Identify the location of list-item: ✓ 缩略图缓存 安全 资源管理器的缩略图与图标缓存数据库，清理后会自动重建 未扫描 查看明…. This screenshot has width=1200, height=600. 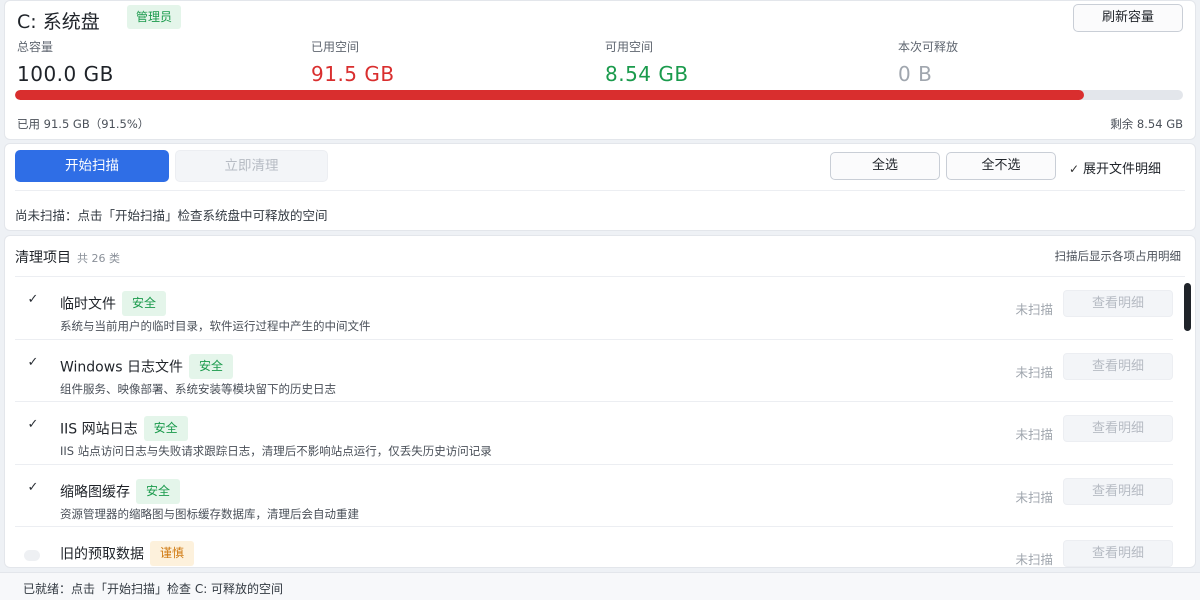
(594, 496).